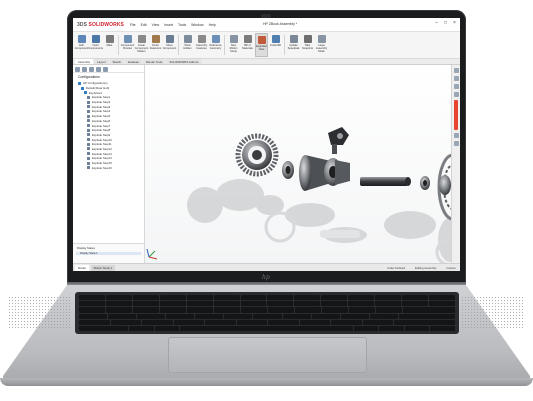 The height and width of the screenshot is (401, 533). I want to click on appearances-icon, so click(456, 135).